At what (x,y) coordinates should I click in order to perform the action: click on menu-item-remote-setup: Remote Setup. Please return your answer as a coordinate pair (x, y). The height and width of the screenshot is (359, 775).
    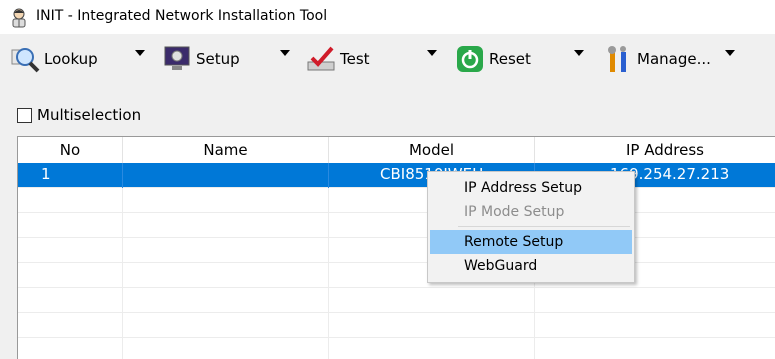
    Looking at the image, I should click on (531, 242).